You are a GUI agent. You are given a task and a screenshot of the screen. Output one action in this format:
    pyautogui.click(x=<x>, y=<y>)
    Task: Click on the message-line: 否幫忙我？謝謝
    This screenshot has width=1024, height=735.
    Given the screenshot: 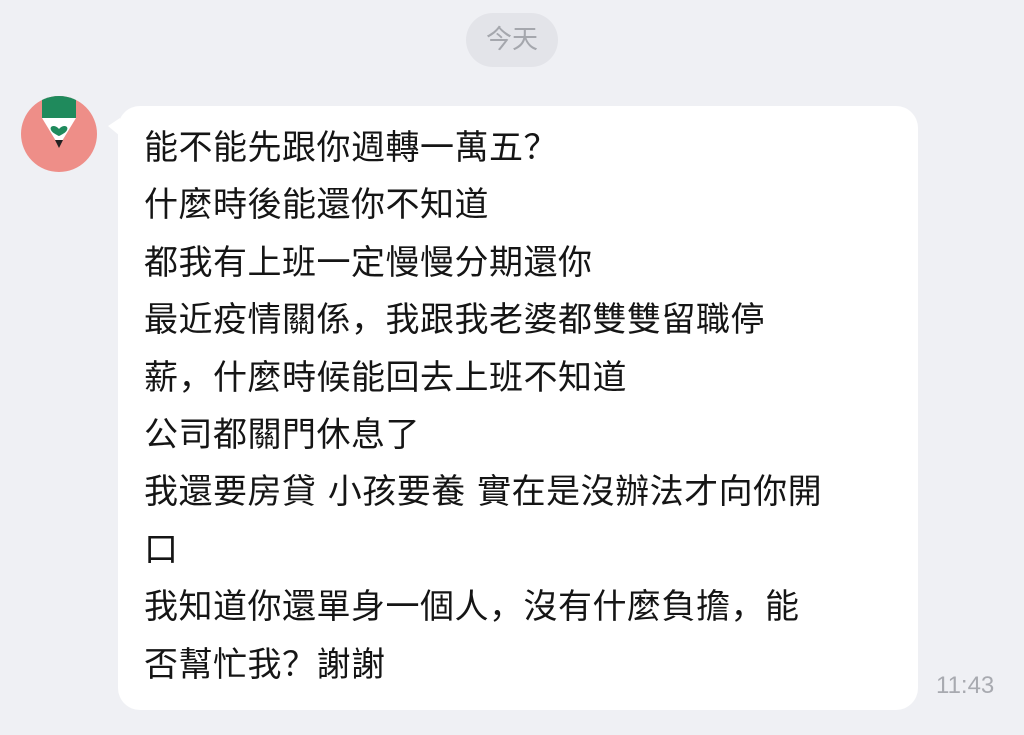 What is the action you would take?
    pyautogui.click(x=265, y=664)
    